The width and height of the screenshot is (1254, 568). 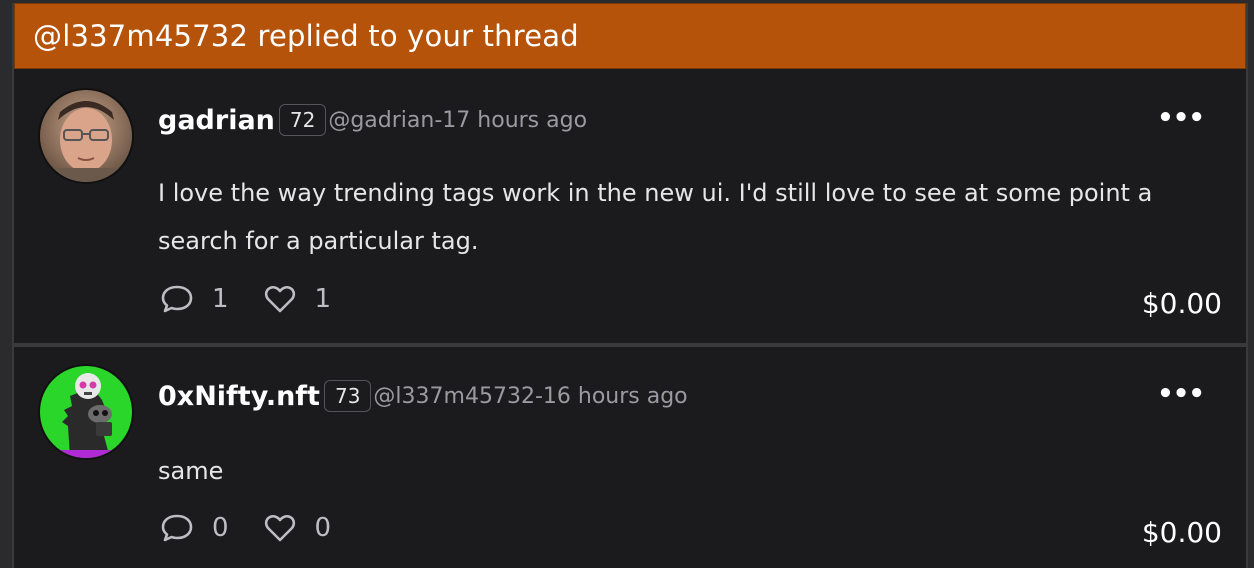 I want to click on comment-button: 1, so click(x=194, y=299).